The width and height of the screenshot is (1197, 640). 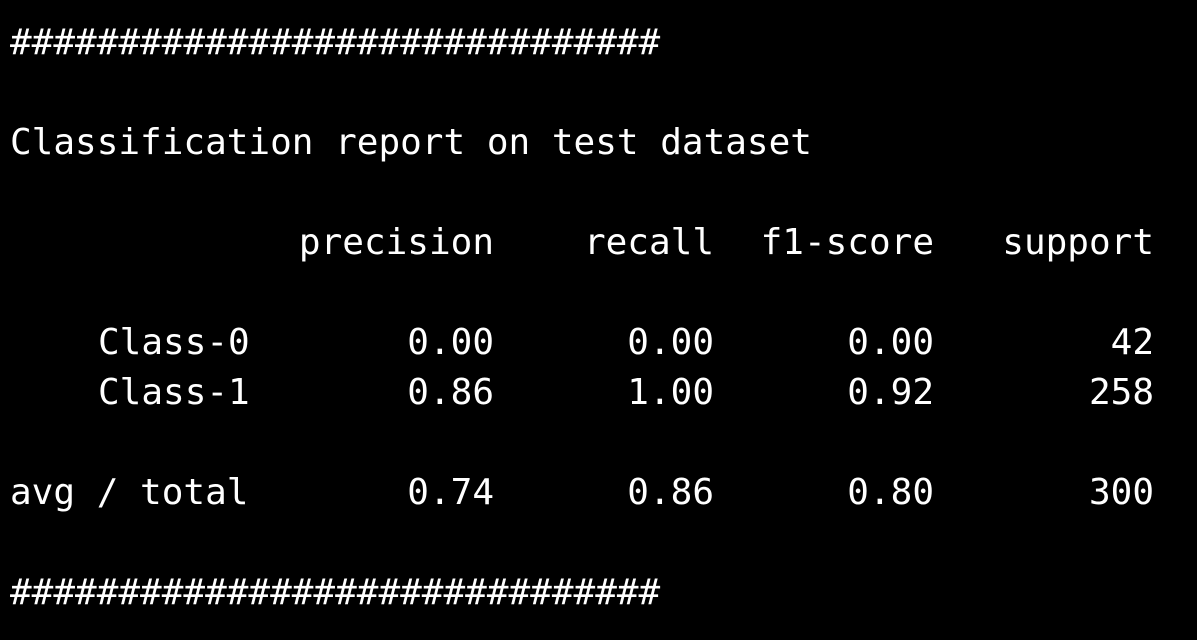 What do you see at coordinates (1121, 492) in the screenshot?
I see `total-support: 300` at bounding box center [1121, 492].